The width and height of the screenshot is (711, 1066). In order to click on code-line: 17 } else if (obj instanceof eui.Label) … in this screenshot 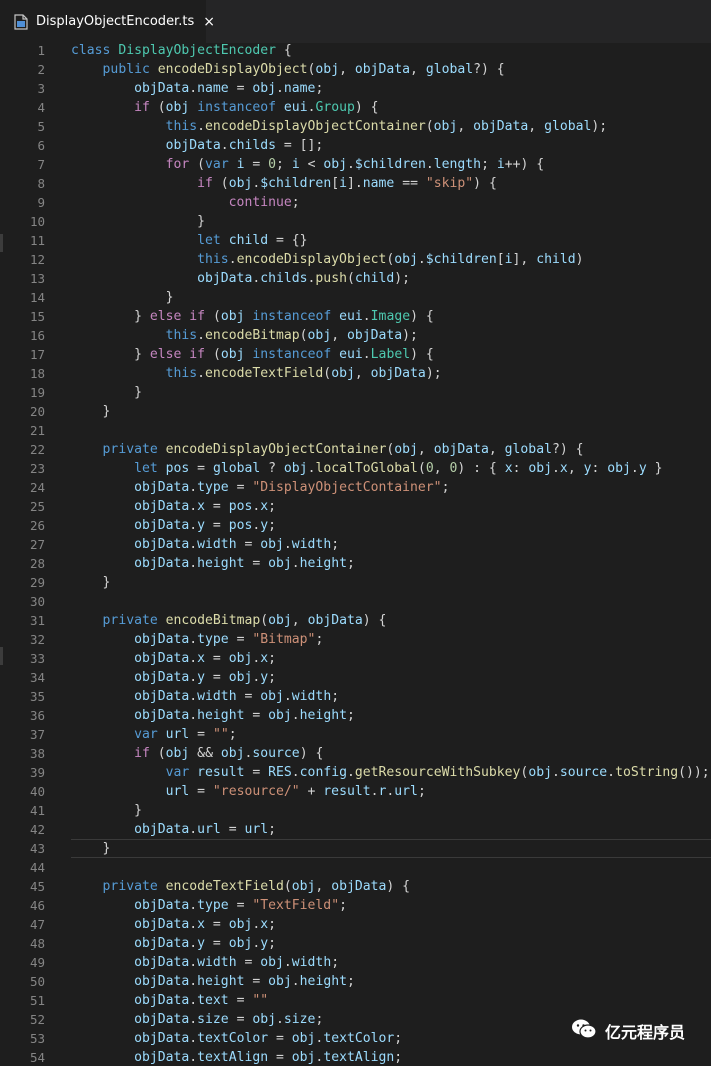, I will do `click(355, 354)`.